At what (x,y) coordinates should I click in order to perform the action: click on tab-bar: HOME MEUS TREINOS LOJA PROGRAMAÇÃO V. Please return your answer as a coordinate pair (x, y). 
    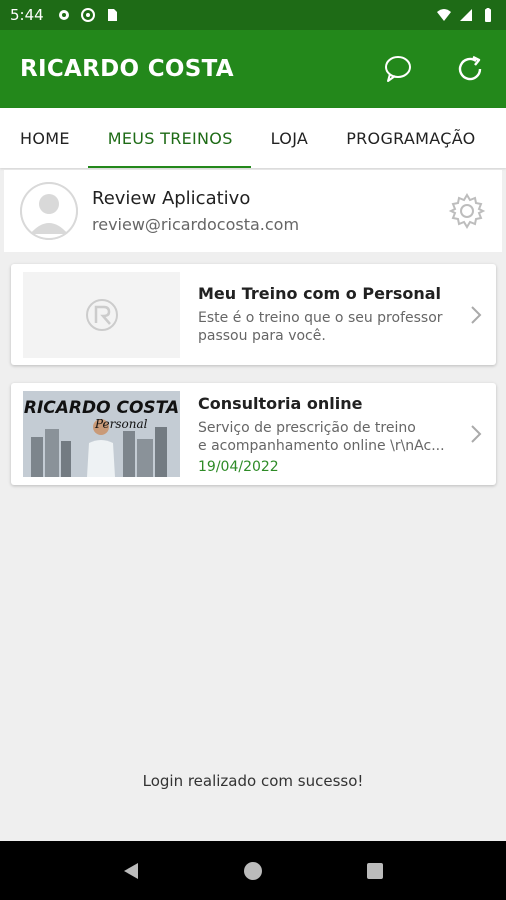
    Looking at the image, I should click on (253, 138).